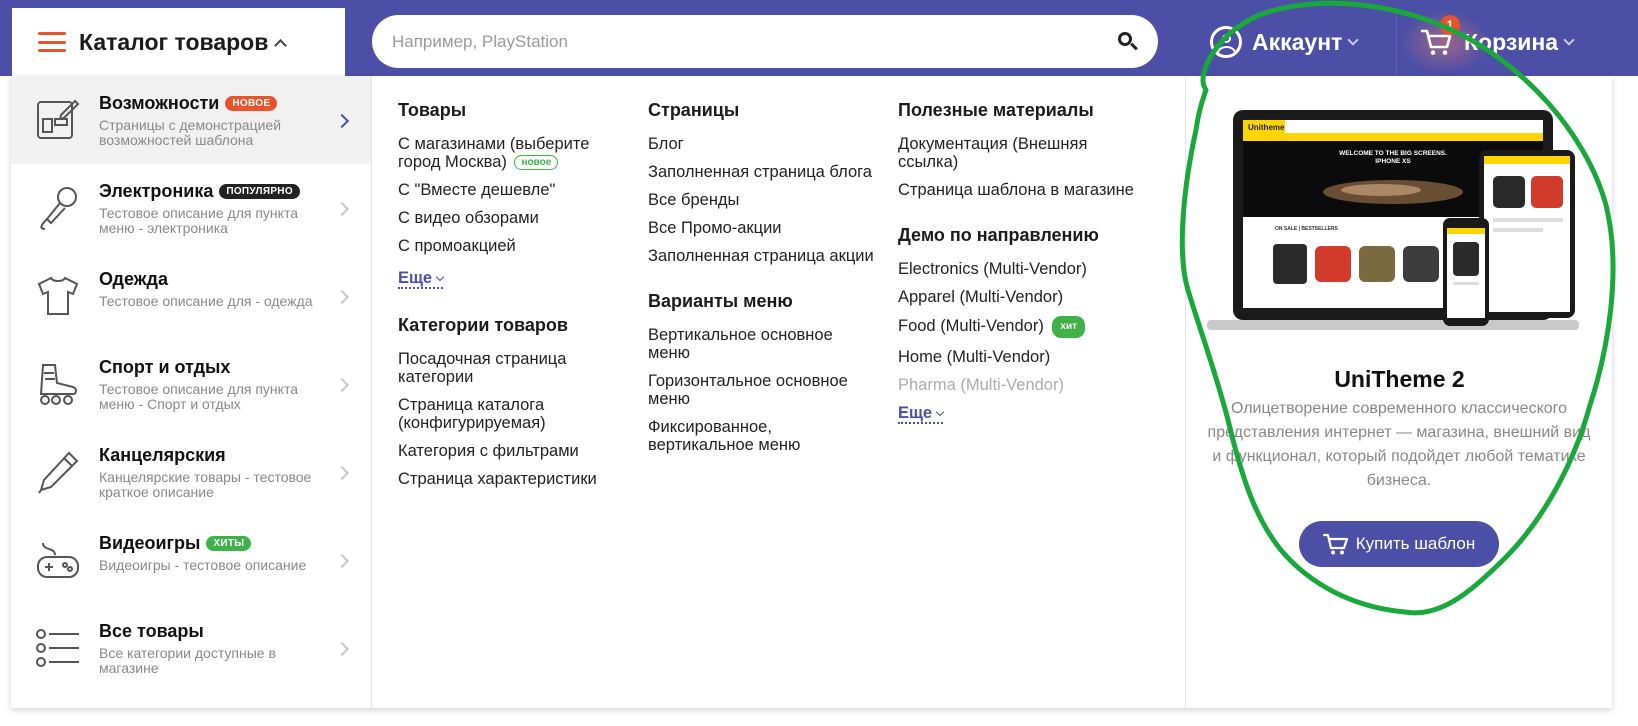  Describe the element at coordinates (165, 367) in the screenshot. I see `category-title: Спорт и отдых` at that location.